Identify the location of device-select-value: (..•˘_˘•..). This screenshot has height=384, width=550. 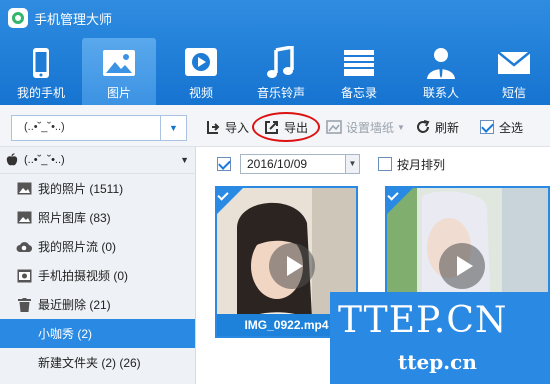
(44, 127).